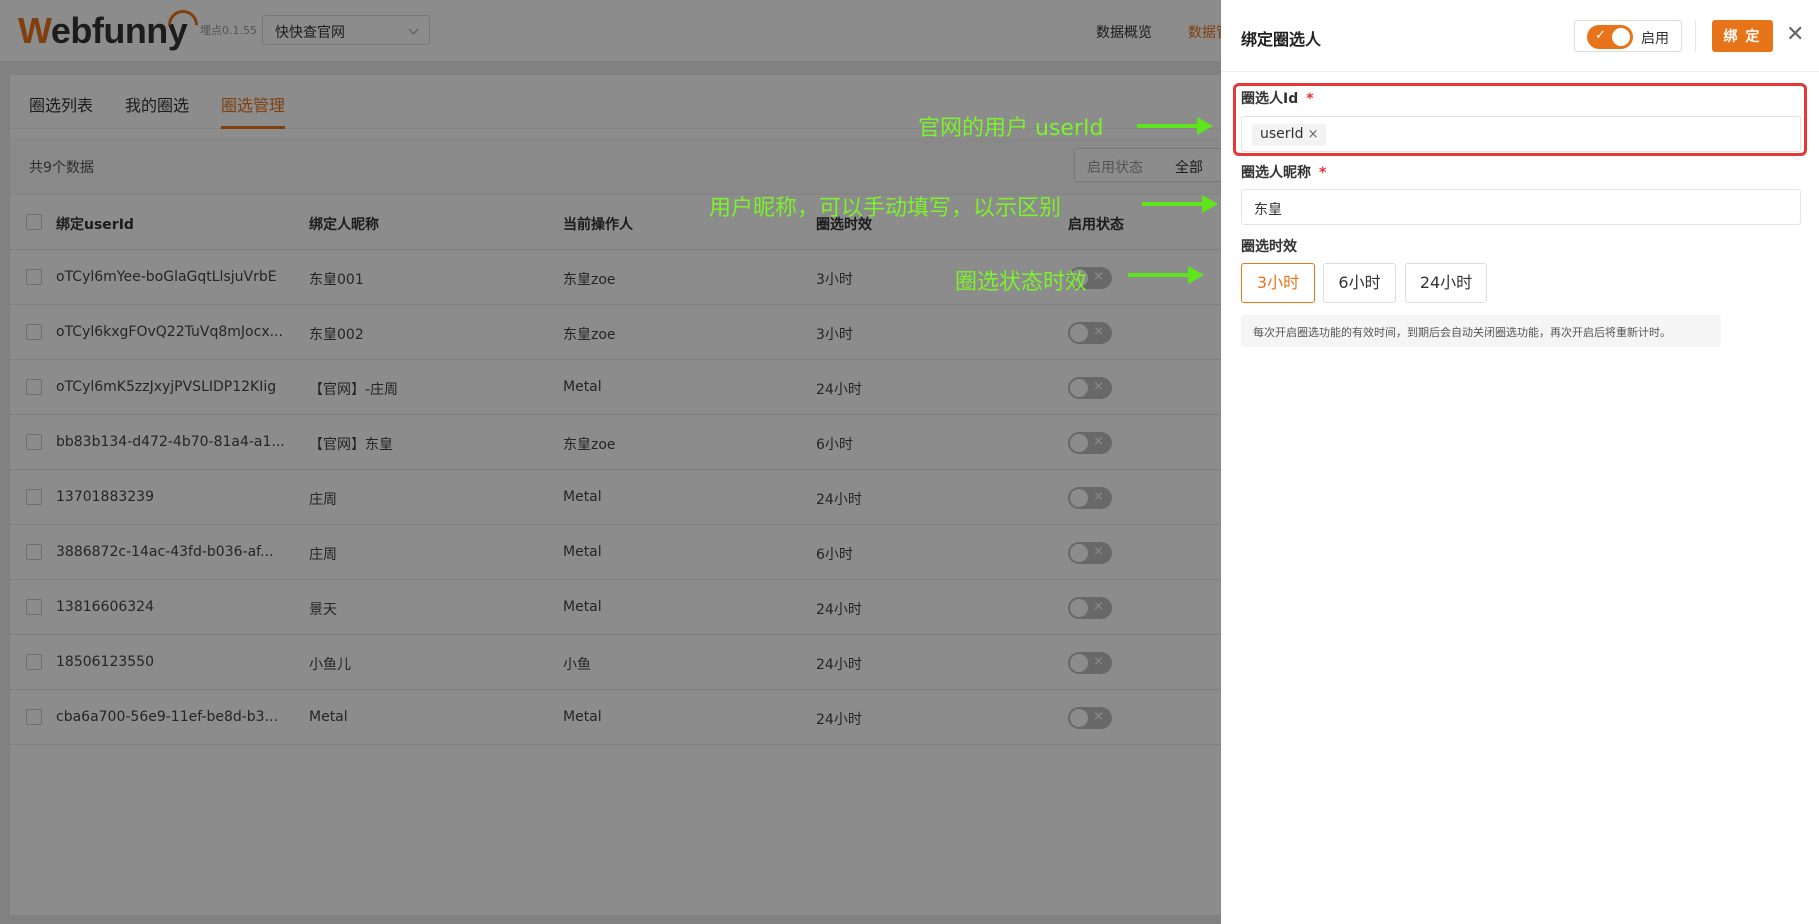 The height and width of the screenshot is (924, 1819). What do you see at coordinates (1742, 36) in the screenshot?
I see `bind-button: 绑 定` at bounding box center [1742, 36].